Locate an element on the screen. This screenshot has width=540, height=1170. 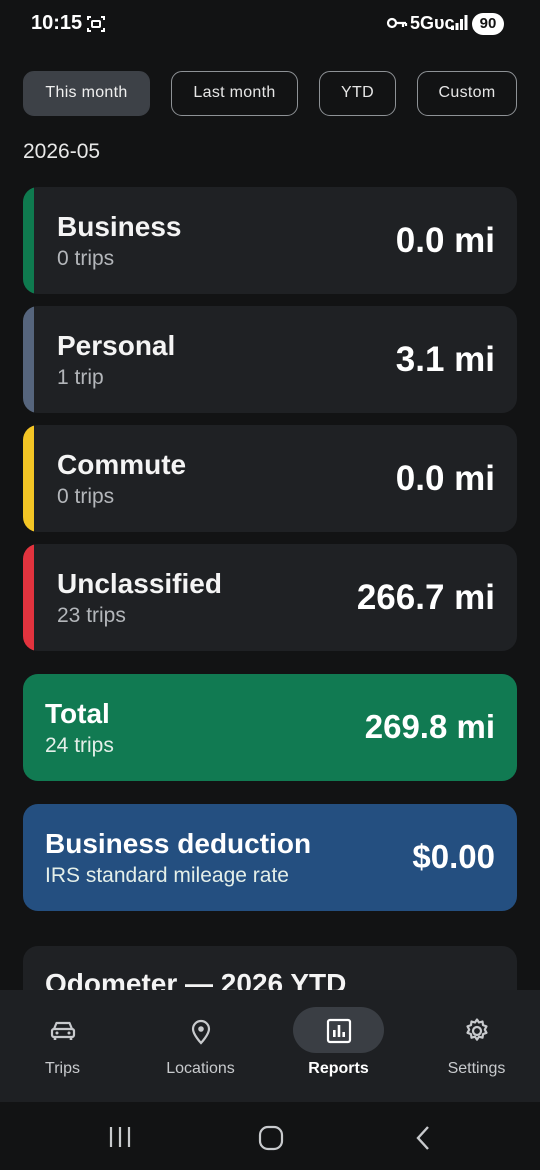
bar-chart-icon is located at coordinates (339, 1031).